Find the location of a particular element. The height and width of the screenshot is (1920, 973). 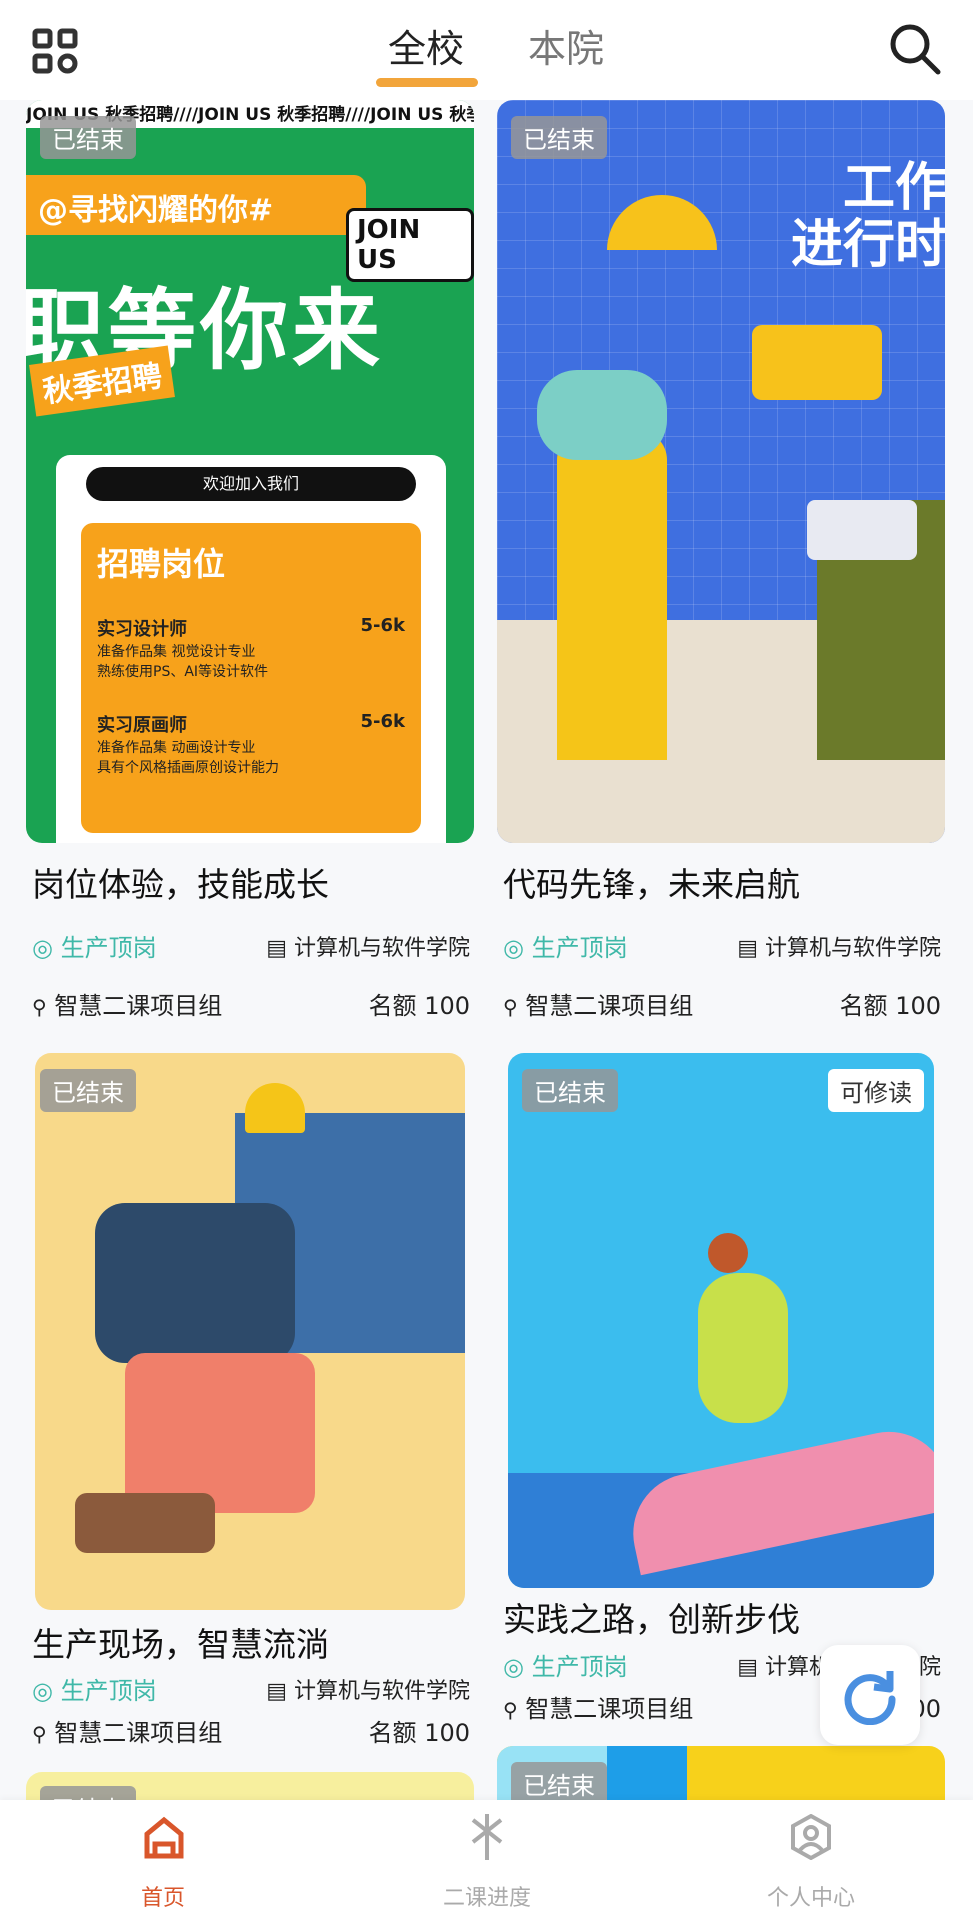

categories-grid-icon is located at coordinates (55, 53).